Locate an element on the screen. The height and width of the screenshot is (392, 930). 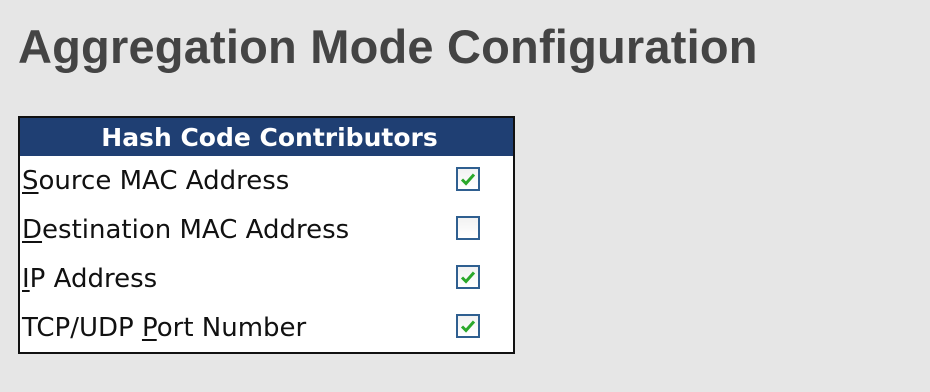
source-mac-label: Source MAC Address is located at coordinates (235, 180).